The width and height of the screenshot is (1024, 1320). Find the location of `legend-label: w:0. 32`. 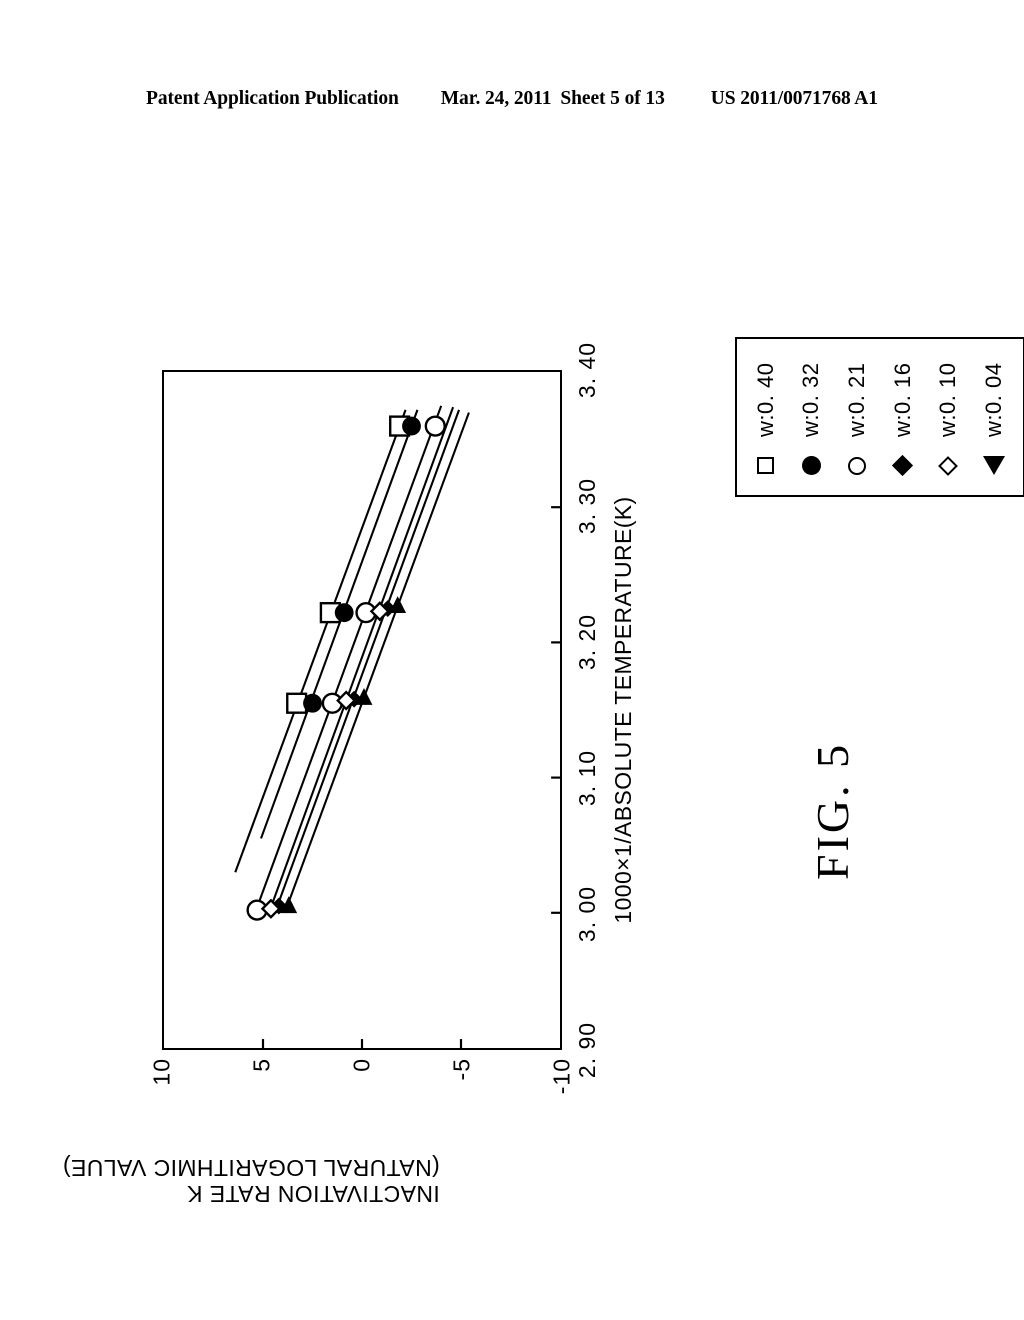

legend-label: w:0. 32 is located at coordinates (811, 399).